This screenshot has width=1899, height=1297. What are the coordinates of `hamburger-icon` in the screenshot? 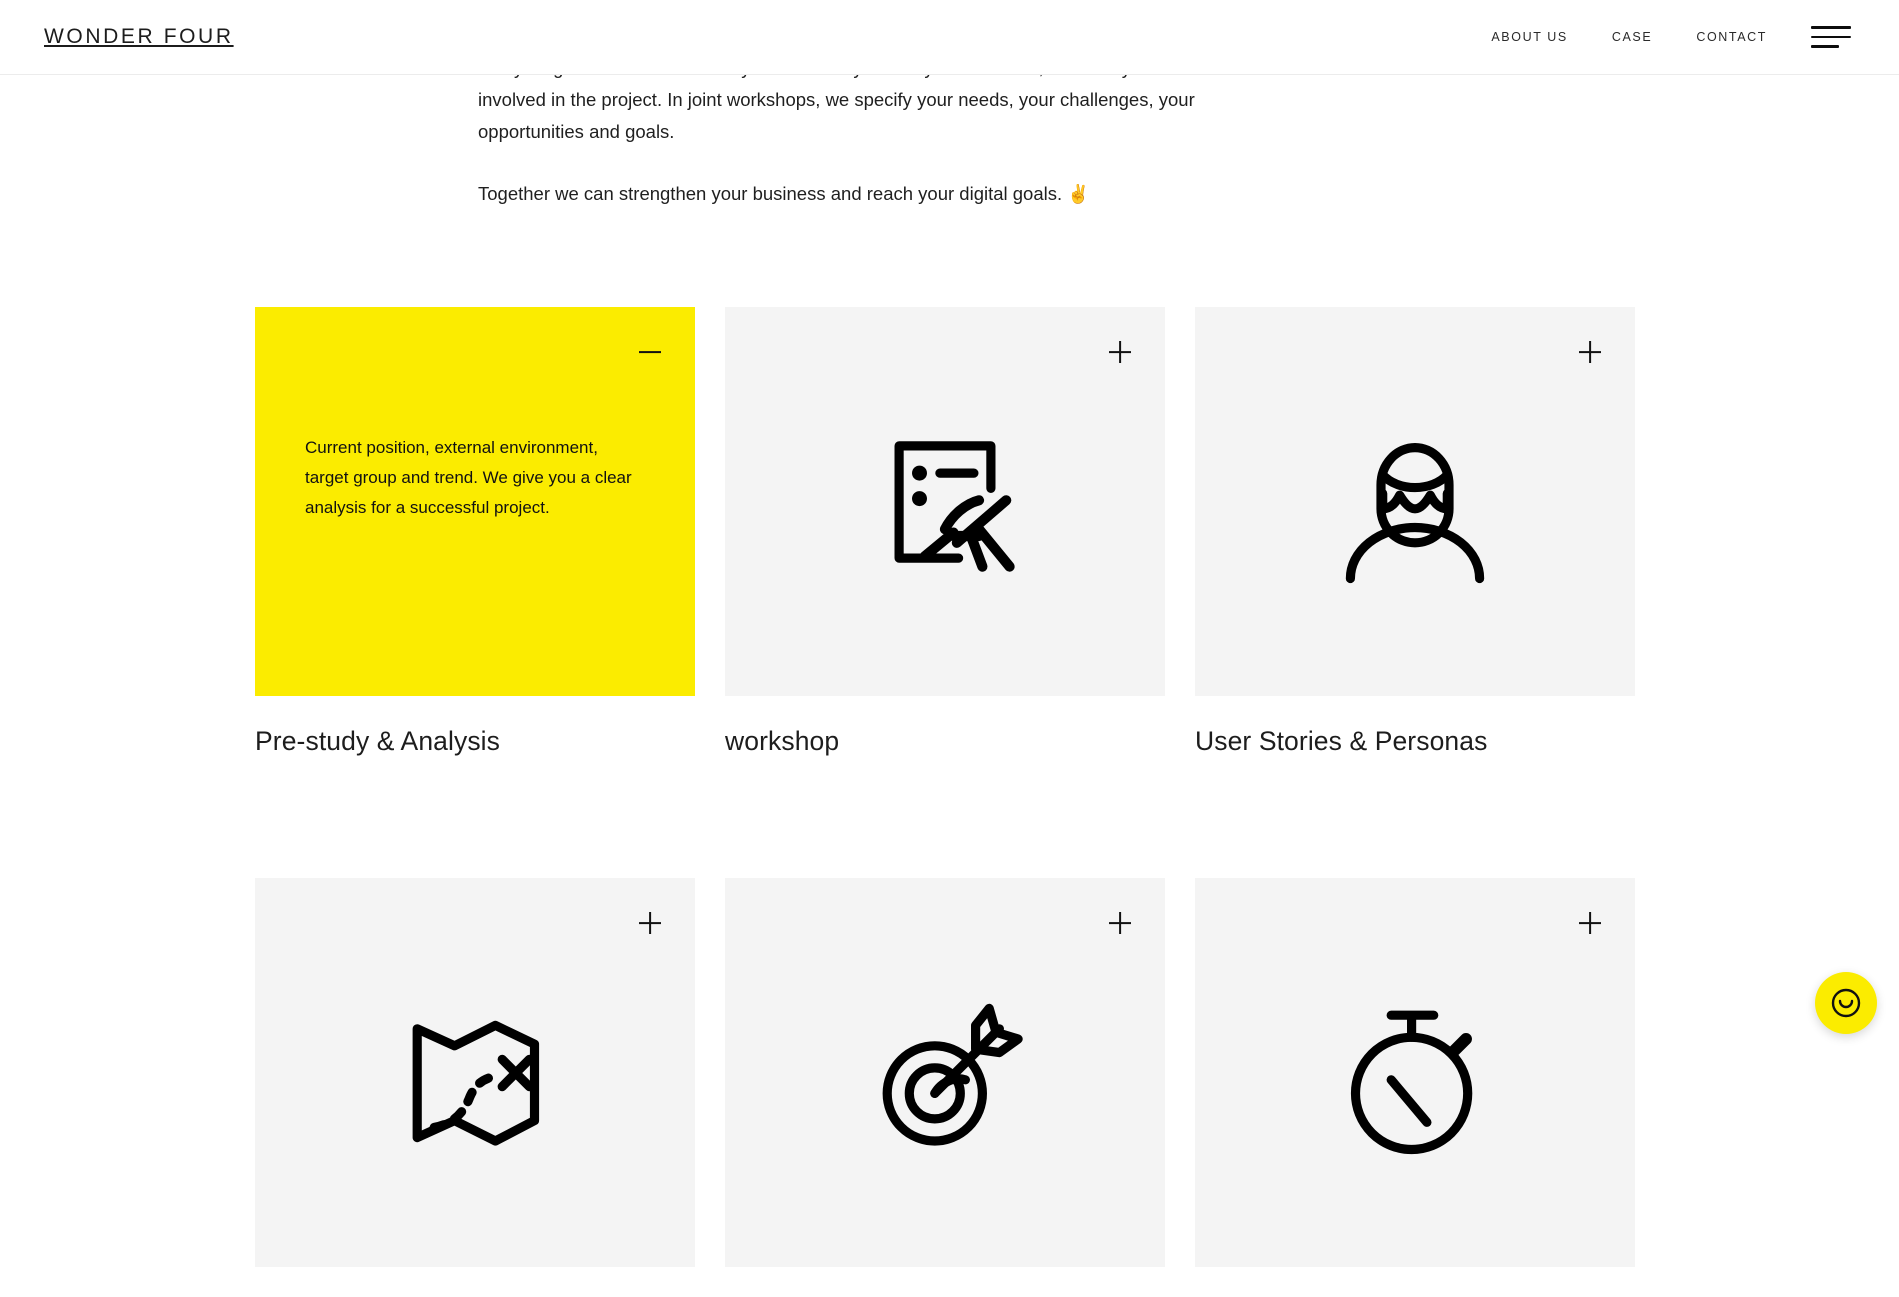 It's located at (1833, 37).